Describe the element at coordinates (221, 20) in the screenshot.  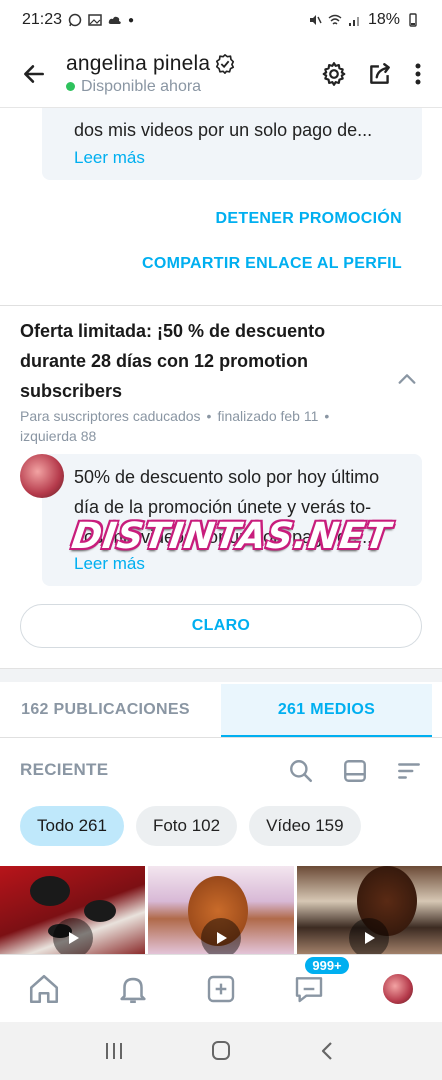
I see `status-bar: 21:23 ● 18%` at that location.